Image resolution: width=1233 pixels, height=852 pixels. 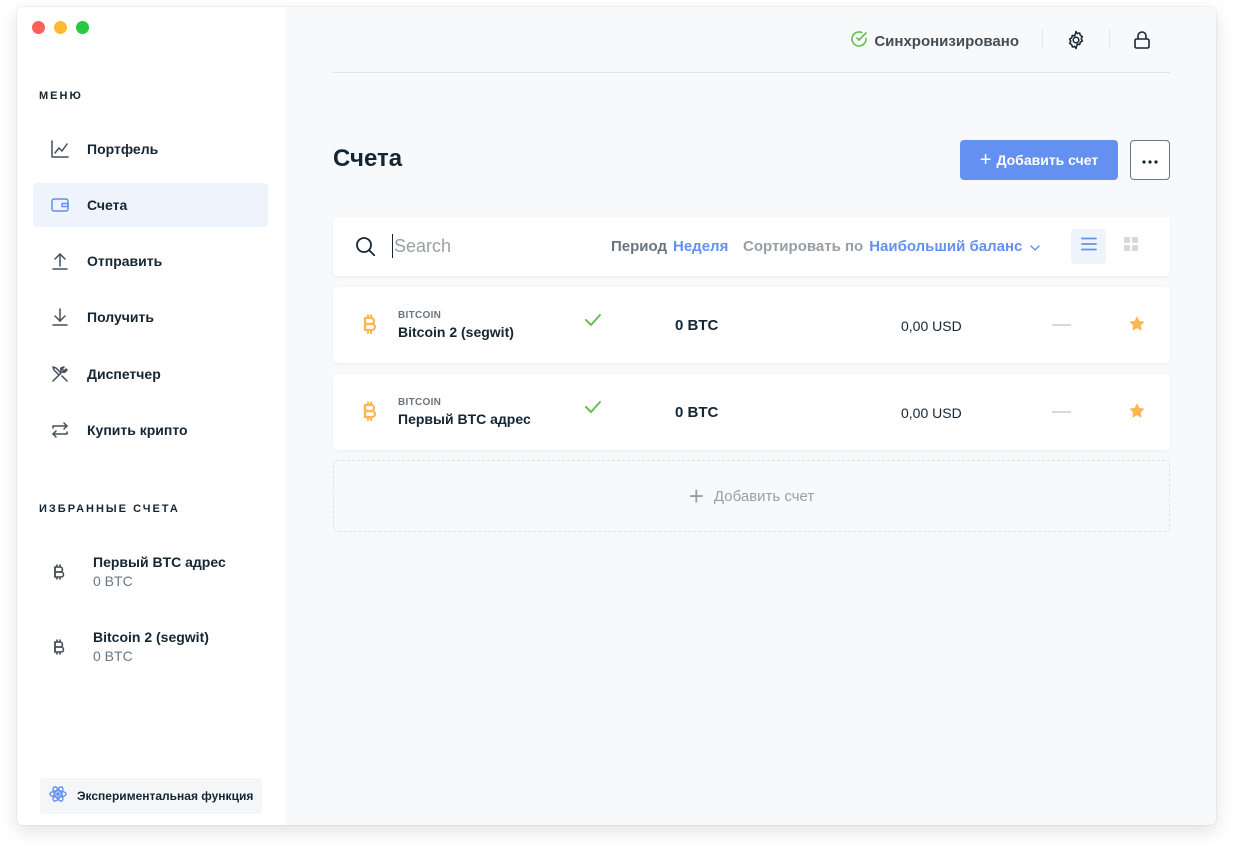 What do you see at coordinates (803, 246) in the screenshot?
I see `sort-label: Сортировать по` at bounding box center [803, 246].